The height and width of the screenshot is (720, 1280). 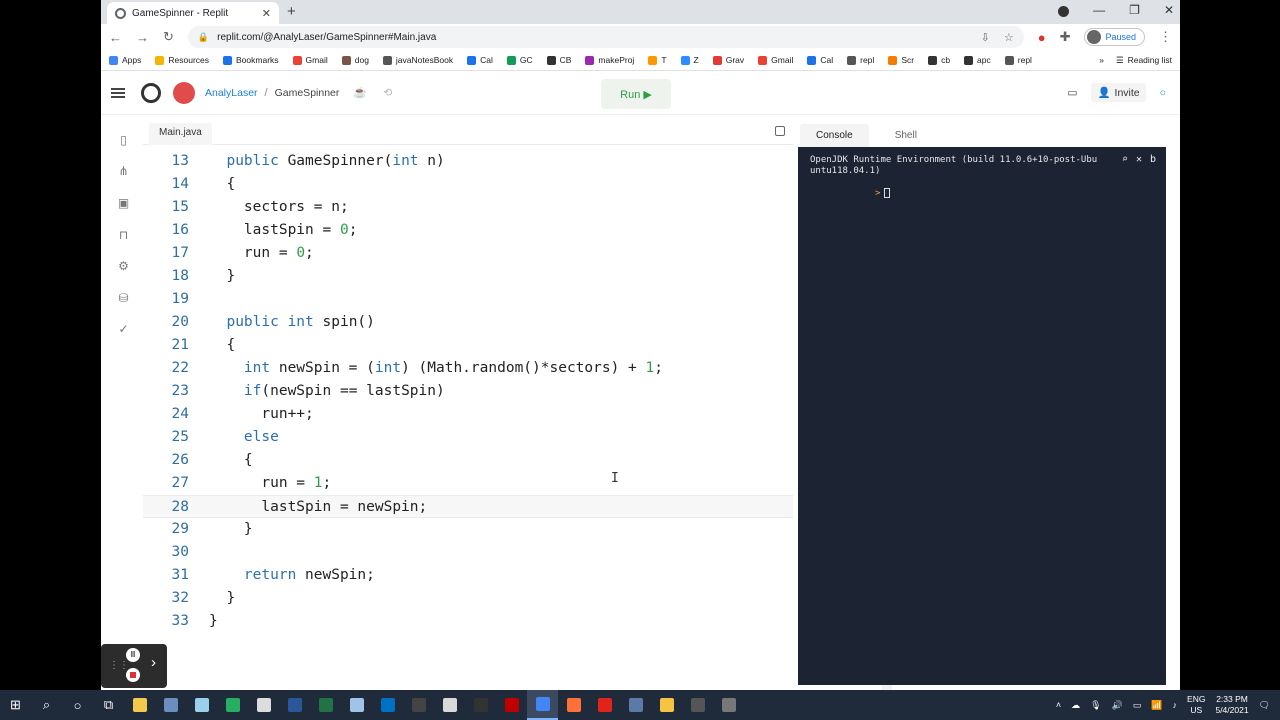 I want to click on bookmark-item: Z, so click(x=689, y=60).